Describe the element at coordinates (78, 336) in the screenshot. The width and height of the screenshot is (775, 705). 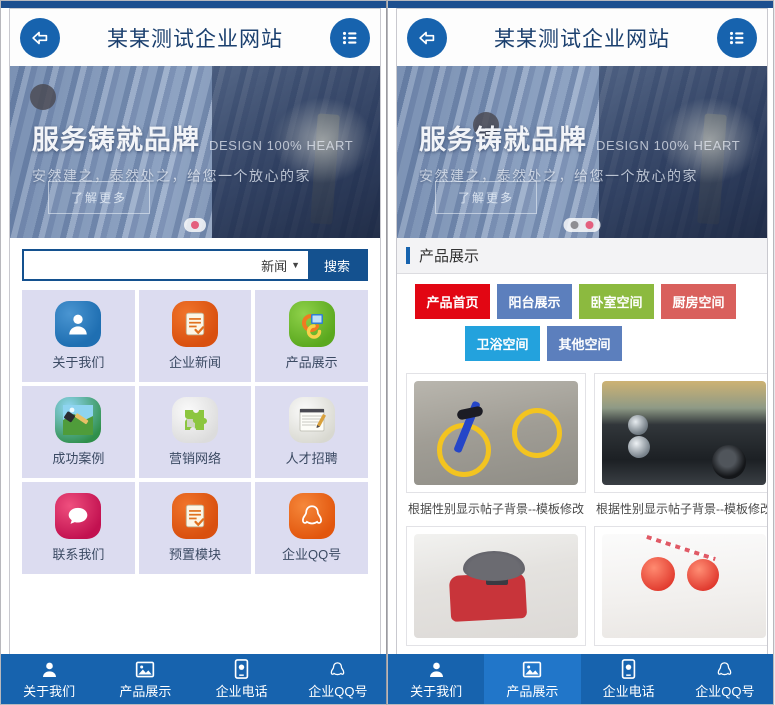
I see `grid-item-about: 关于我们` at that location.